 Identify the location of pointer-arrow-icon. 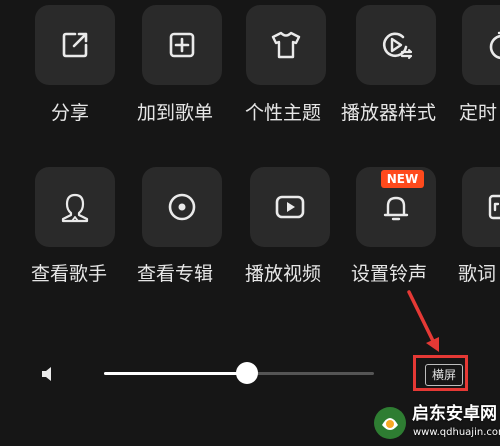
(423, 321).